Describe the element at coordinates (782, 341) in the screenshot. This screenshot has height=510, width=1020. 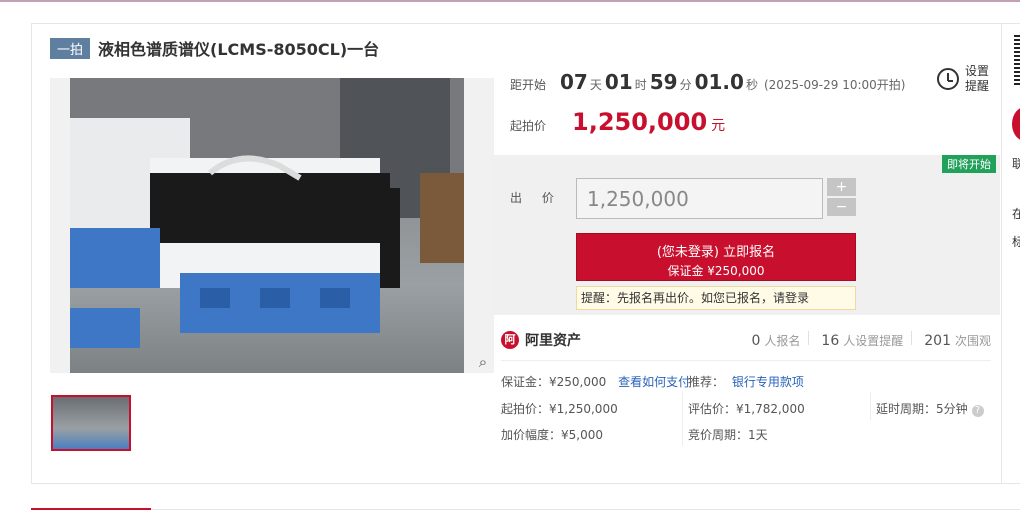
I see `signup-count-label: 人报名` at that location.